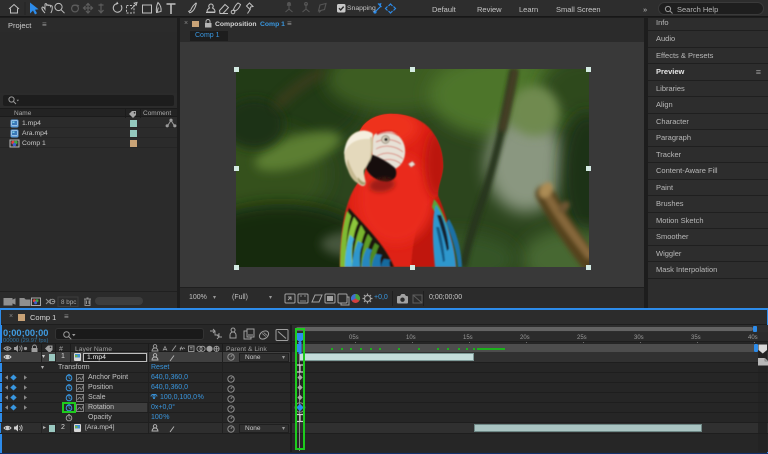  What do you see at coordinates (582, 338) in the screenshot?
I see `svg-text: 25s` at bounding box center [582, 338].